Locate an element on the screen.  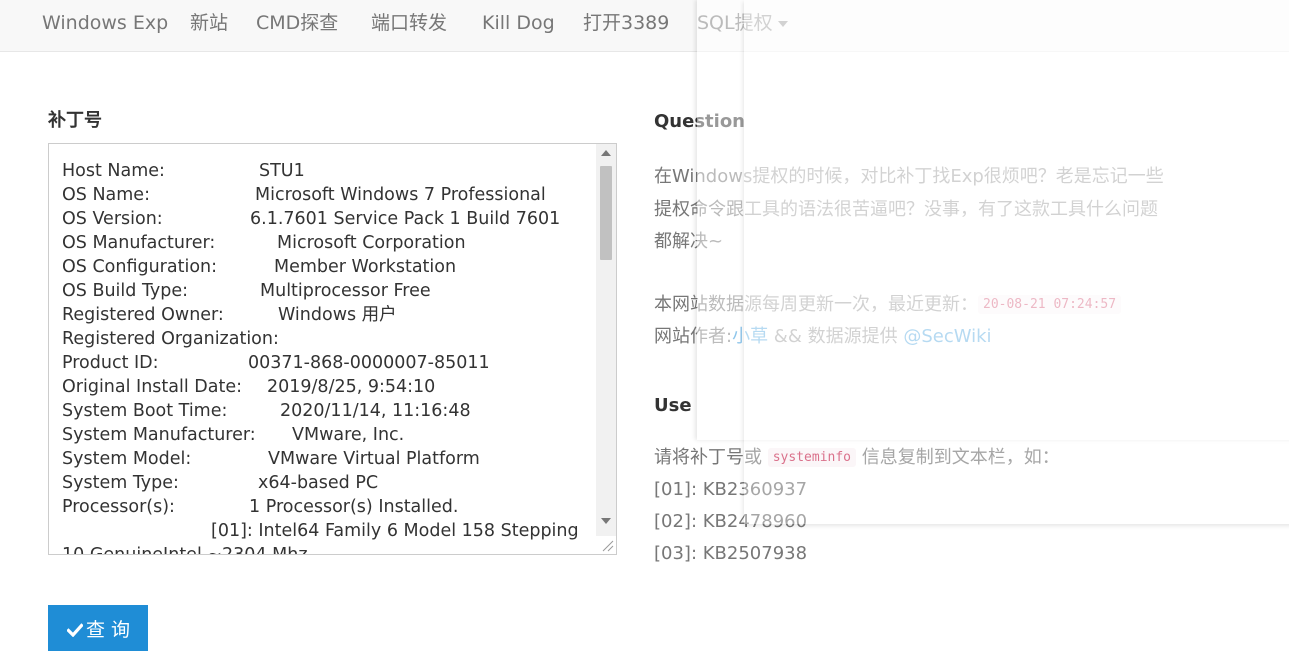
author-line: 网站作者:小草 && 数据源提供 @SecWiki is located at coordinates (887, 337).